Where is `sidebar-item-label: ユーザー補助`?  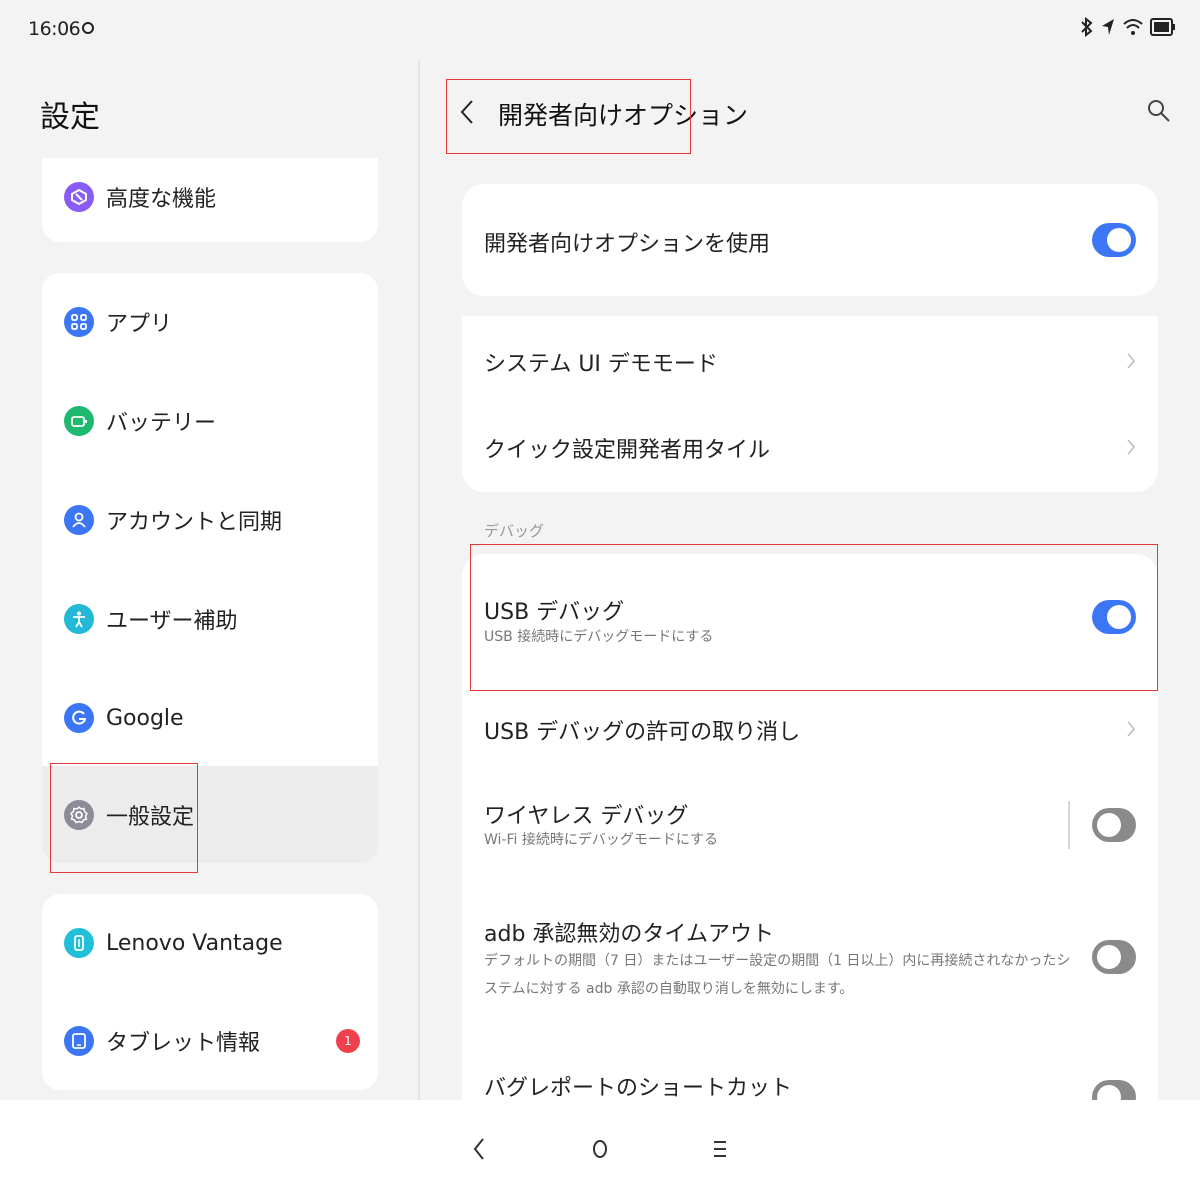
sidebar-item-label: ユーザー補助 is located at coordinates (172, 621).